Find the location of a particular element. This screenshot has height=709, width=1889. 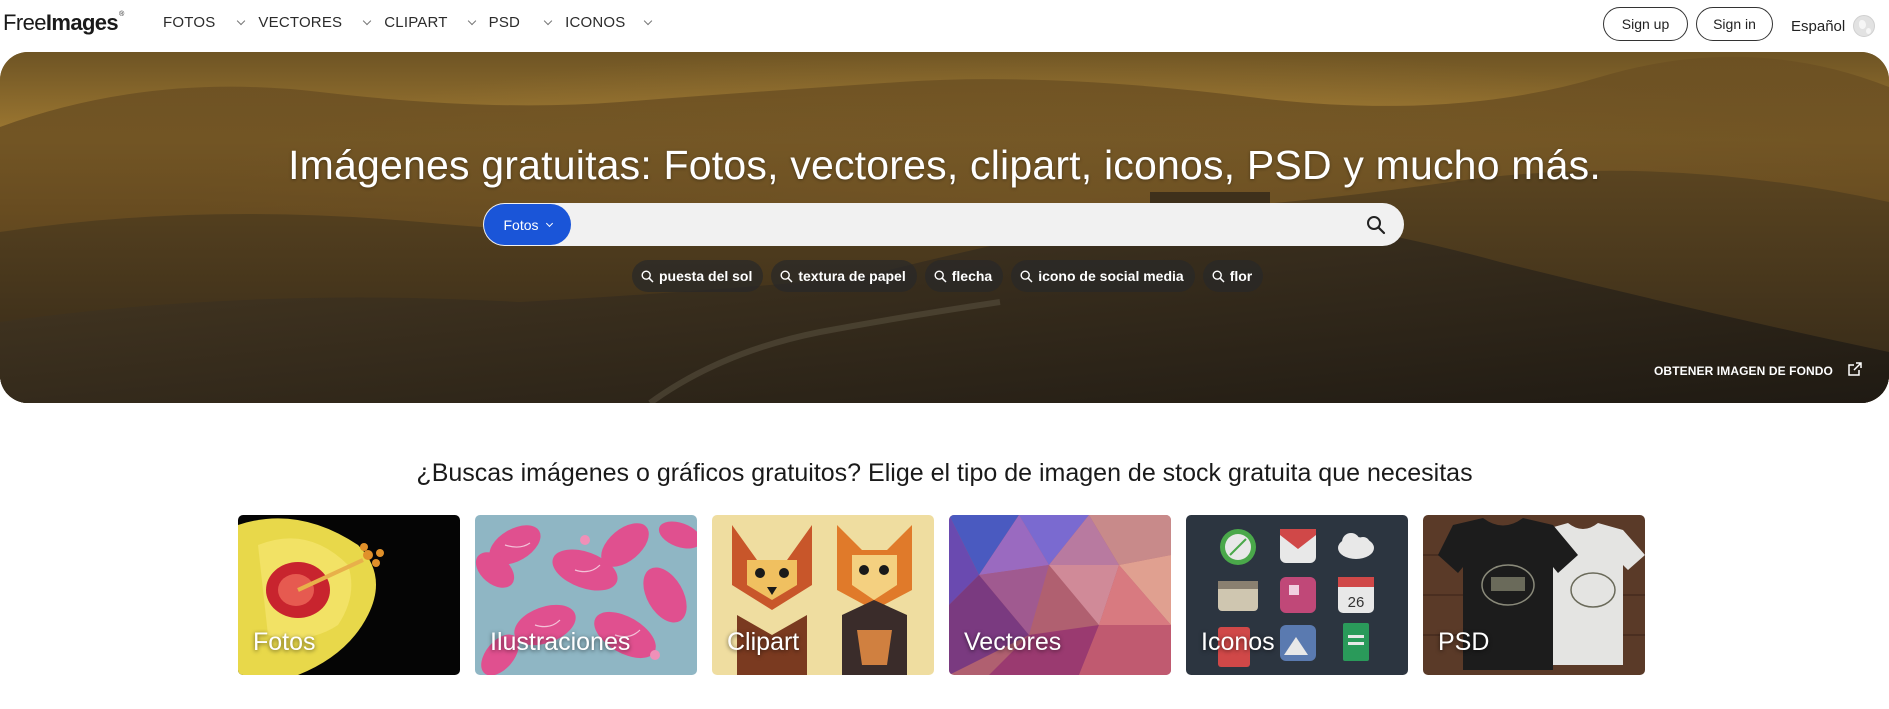

nav-item-fotos: FOTOS is located at coordinates (210, 22).